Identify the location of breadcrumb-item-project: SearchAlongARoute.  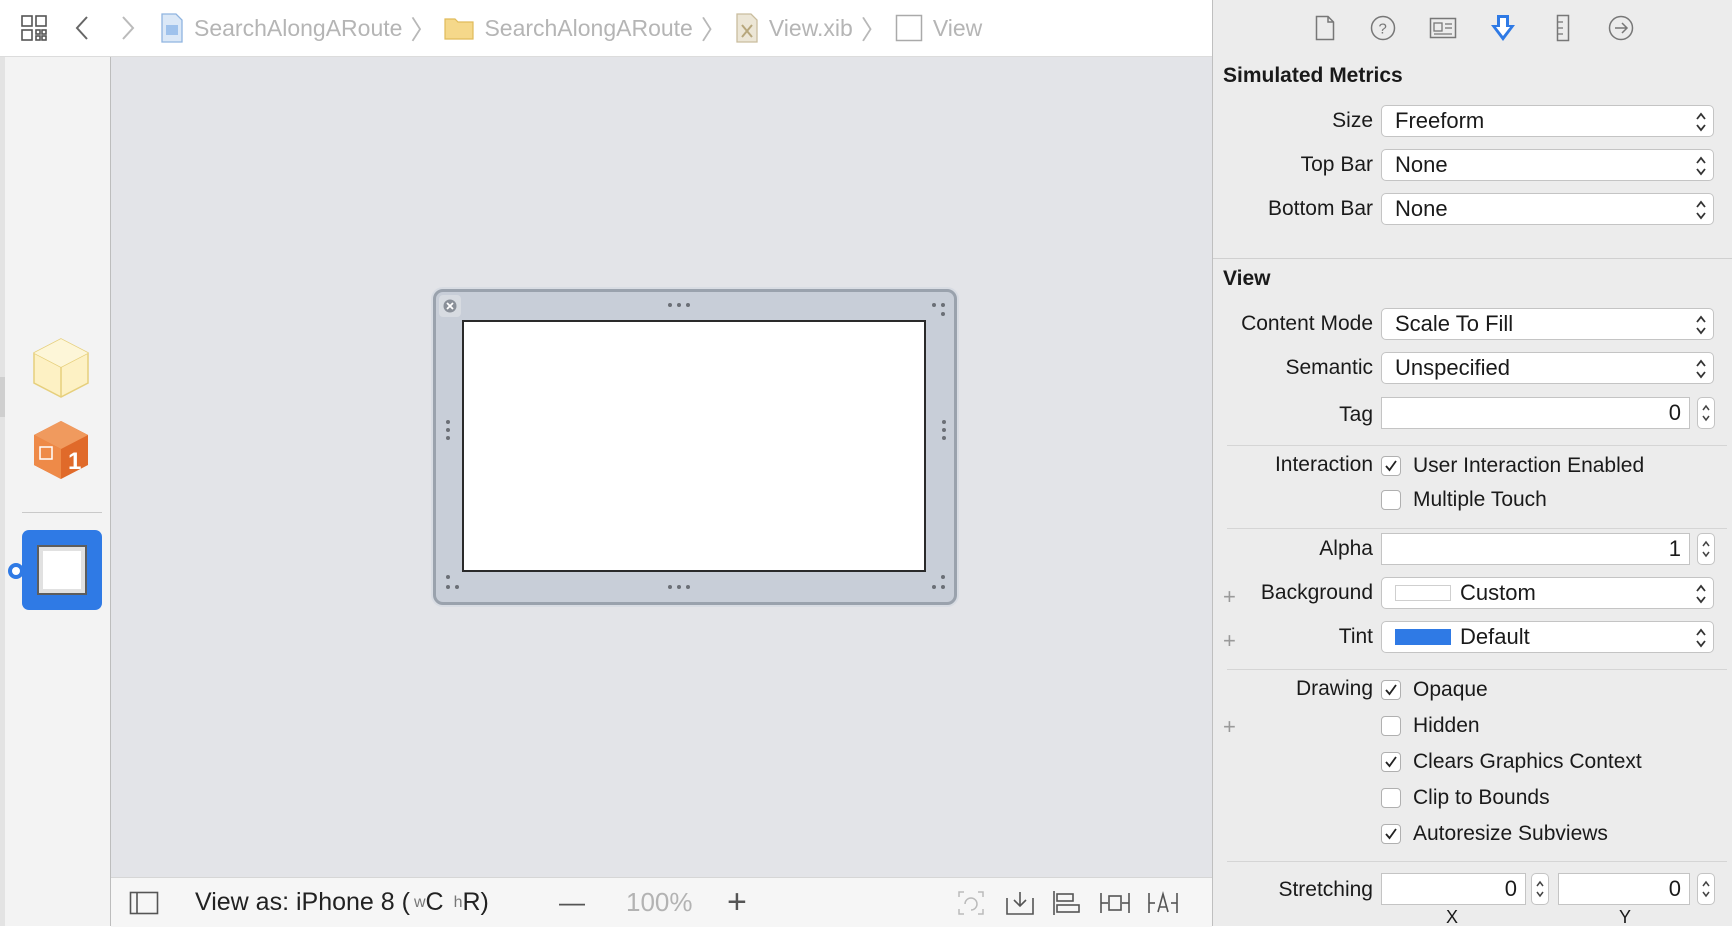
(281, 28).